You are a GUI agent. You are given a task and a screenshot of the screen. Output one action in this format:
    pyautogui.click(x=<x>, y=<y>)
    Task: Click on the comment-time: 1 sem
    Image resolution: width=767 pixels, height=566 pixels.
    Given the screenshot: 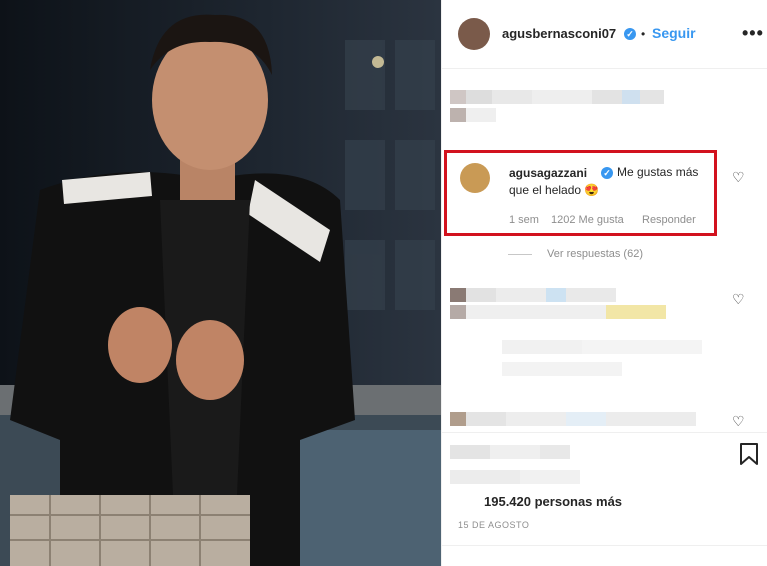 What is the action you would take?
    pyautogui.click(x=524, y=220)
    